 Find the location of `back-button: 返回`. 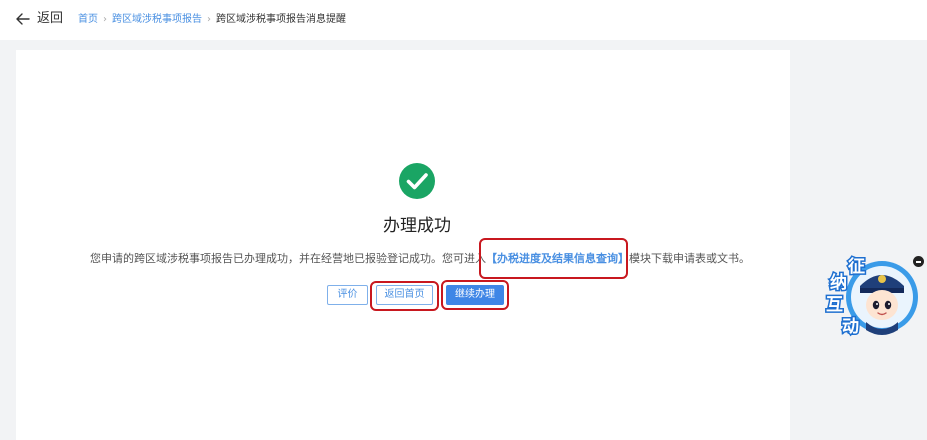

back-button: 返回 is located at coordinates (38, 19).